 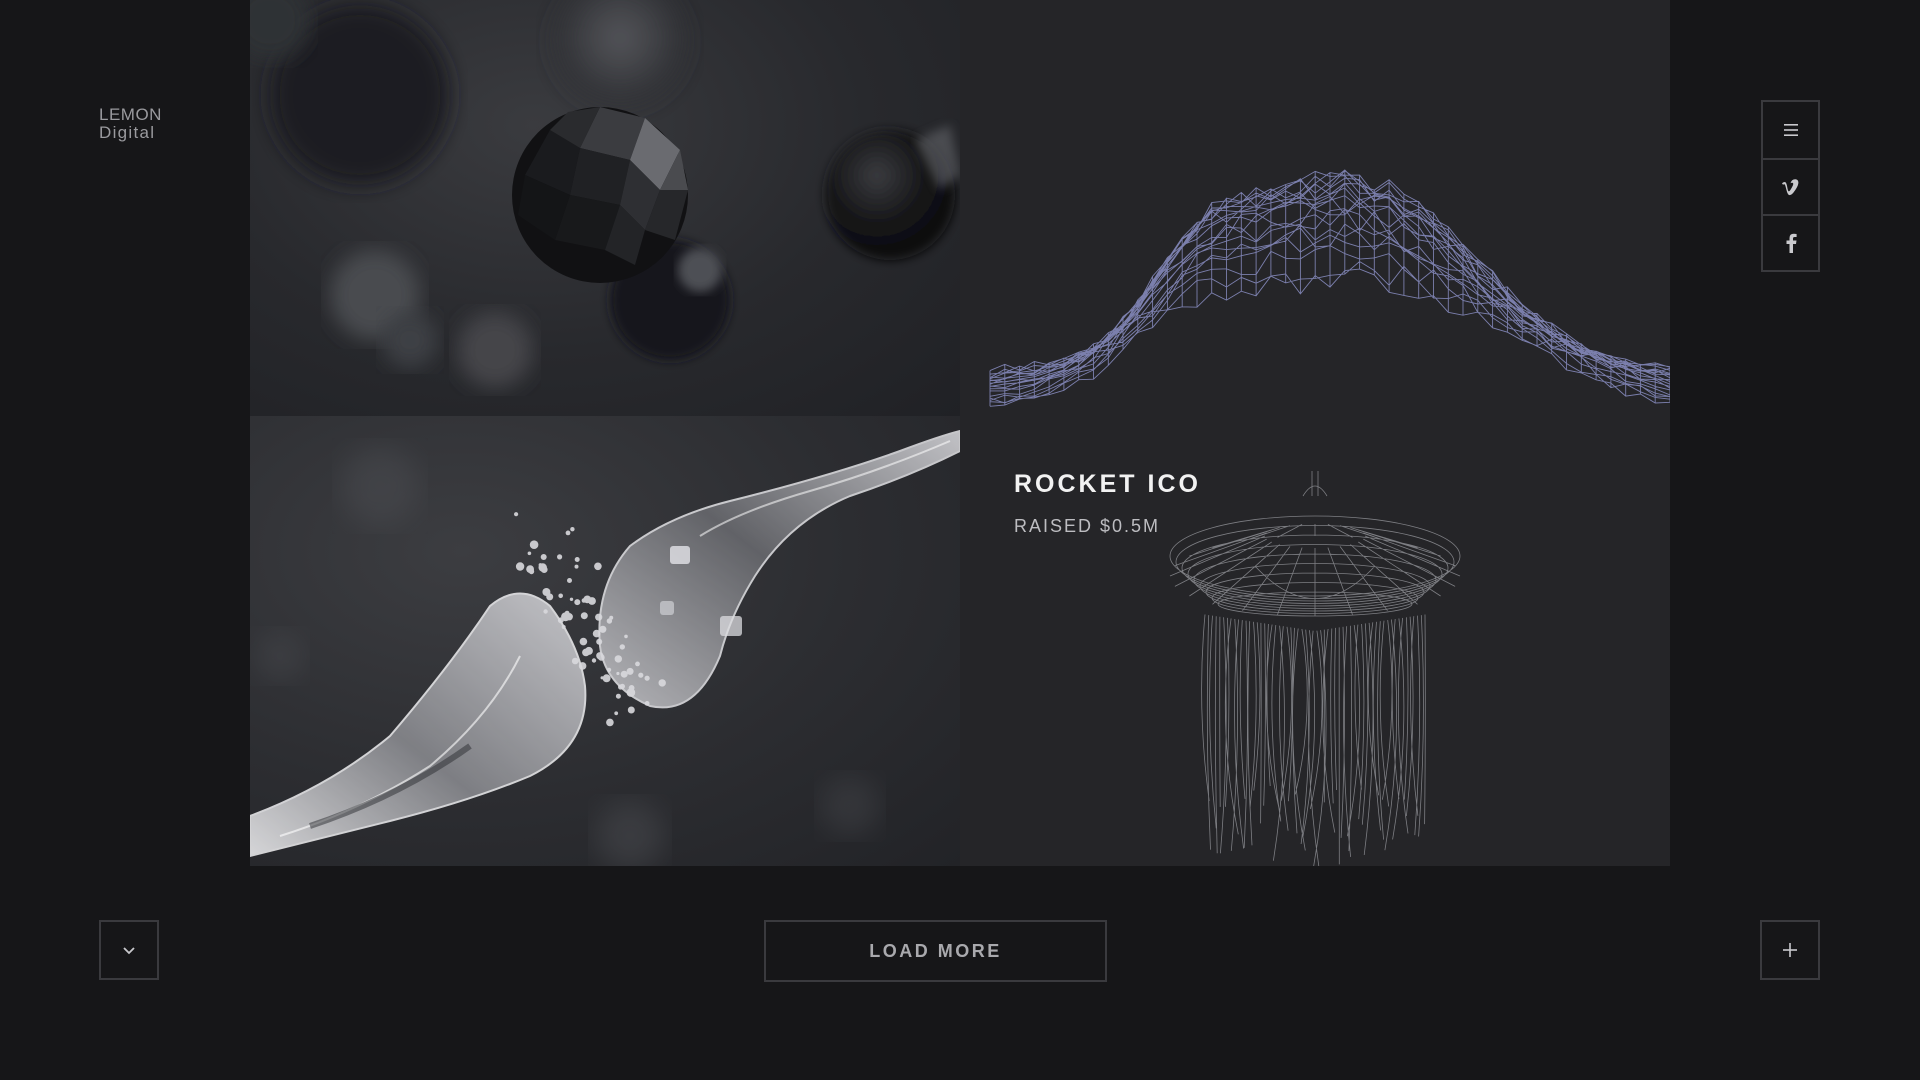 I want to click on chevron-down-icon, so click(x=129, y=951).